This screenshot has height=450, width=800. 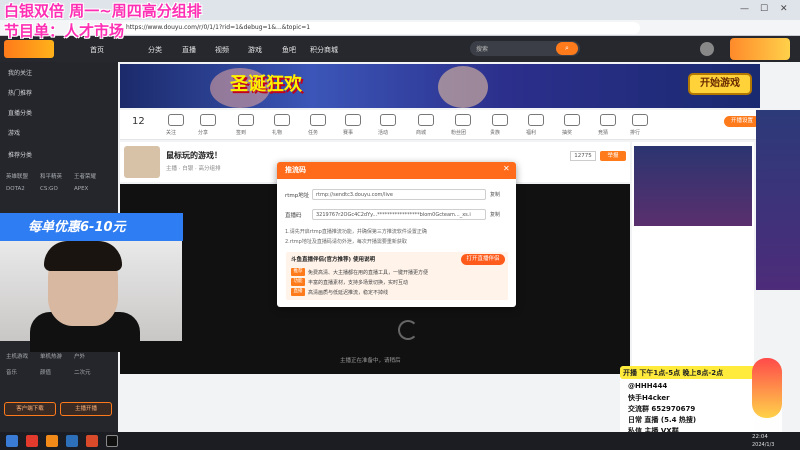 I want to click on schedule-line: 快手H4cker, so click(x=649, y=398).